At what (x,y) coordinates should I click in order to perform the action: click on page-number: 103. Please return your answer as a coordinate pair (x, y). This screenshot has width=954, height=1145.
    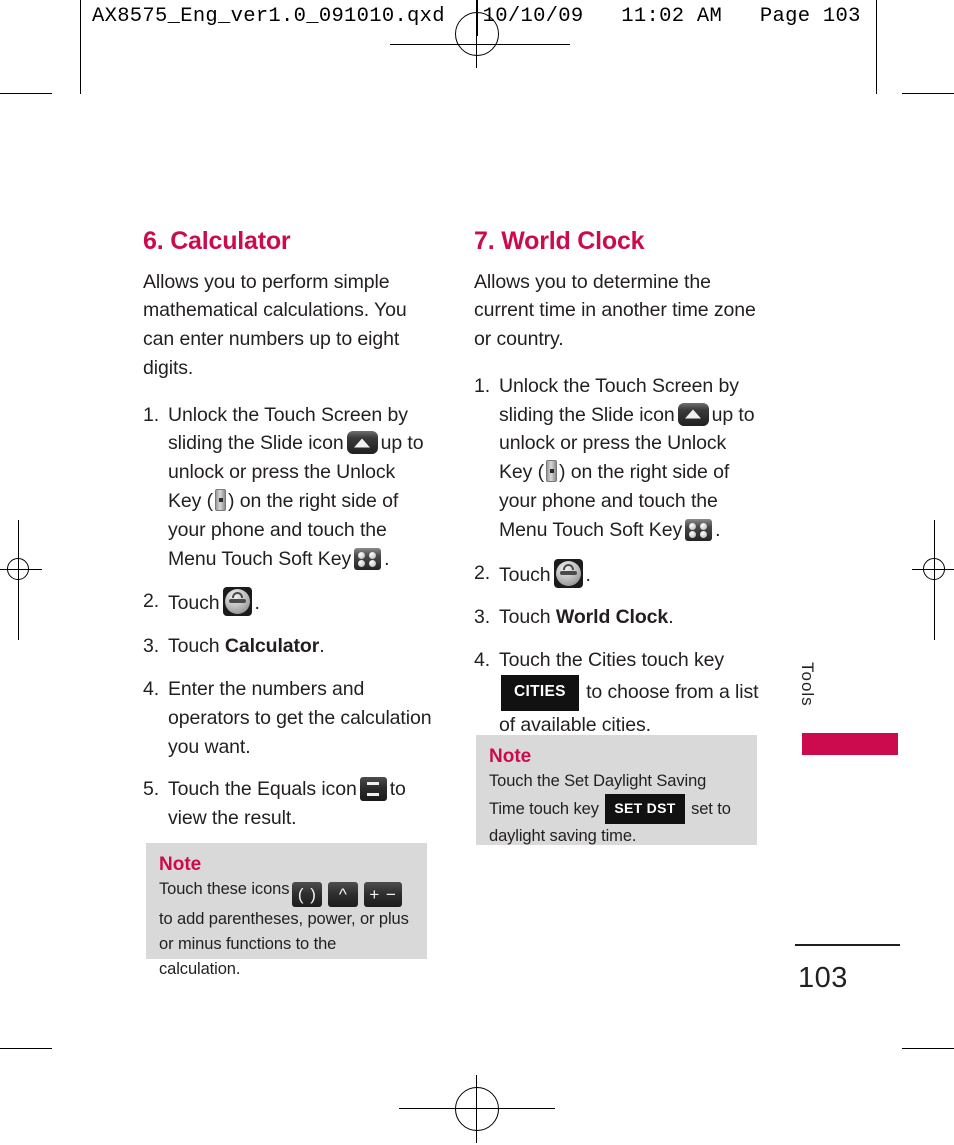
    Looking at the image, I should click on (823, 978).